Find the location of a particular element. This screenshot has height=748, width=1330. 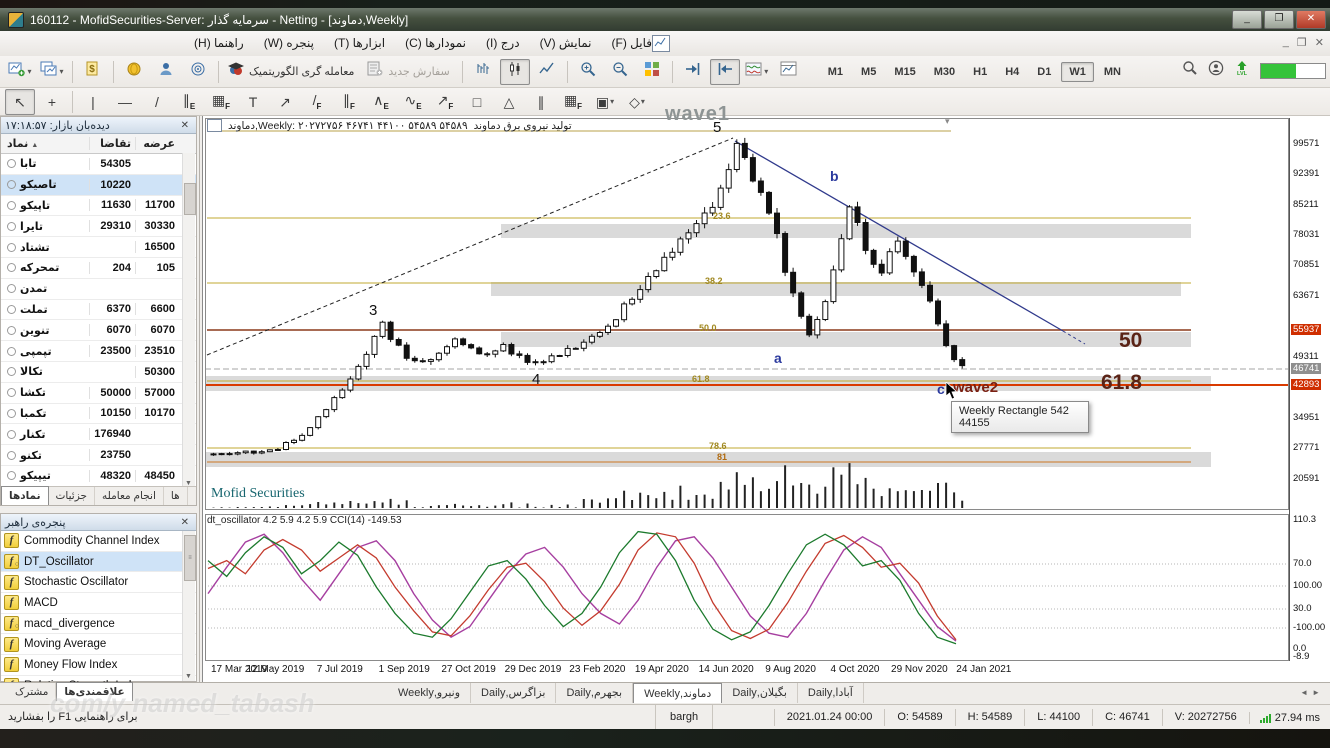

horizontal-line-icon: — is located at coordinates (125, 102).